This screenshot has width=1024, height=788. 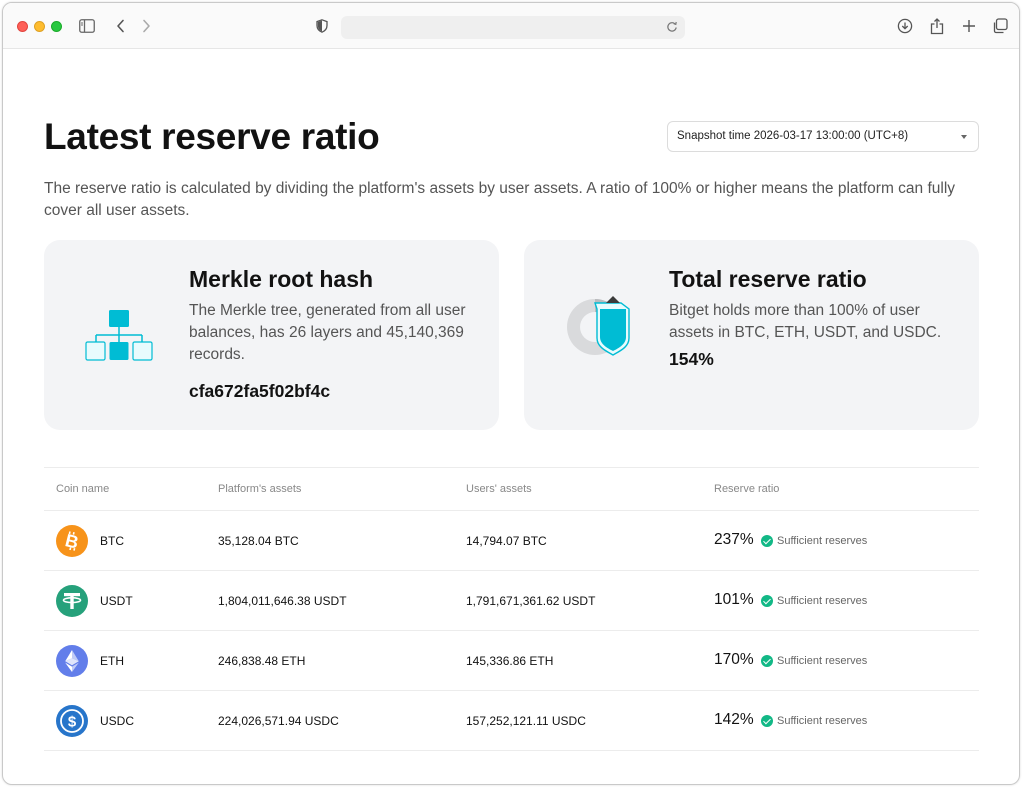 What do you see at coordinates (72, 601) in the screenshot?
I see `usdt-icon` at bounding box center [72, 601].